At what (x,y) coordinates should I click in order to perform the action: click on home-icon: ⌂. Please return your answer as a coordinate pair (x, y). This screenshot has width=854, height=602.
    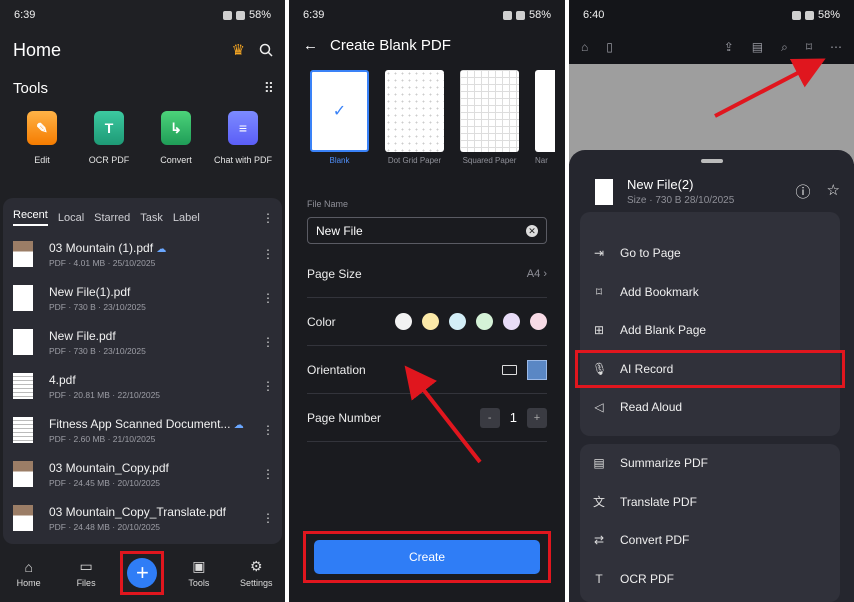
    Looking at the image, I should click on (584, 47).